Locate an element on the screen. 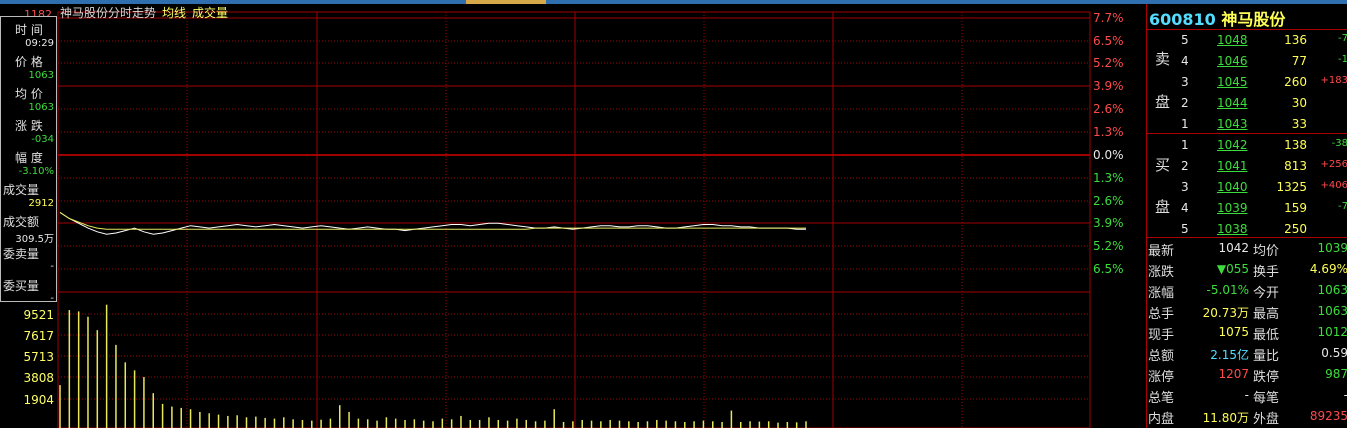  order-level: 1 is located at coordinates (1185, 124).